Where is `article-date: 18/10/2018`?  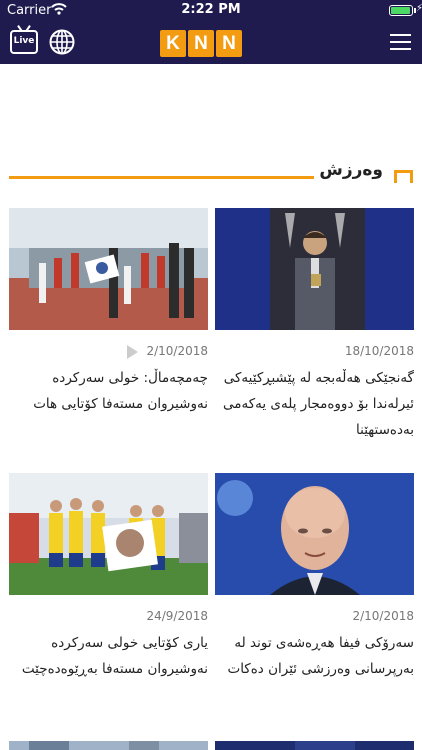 article-date: 18/10/2018 is located at coordinates (379, 351).